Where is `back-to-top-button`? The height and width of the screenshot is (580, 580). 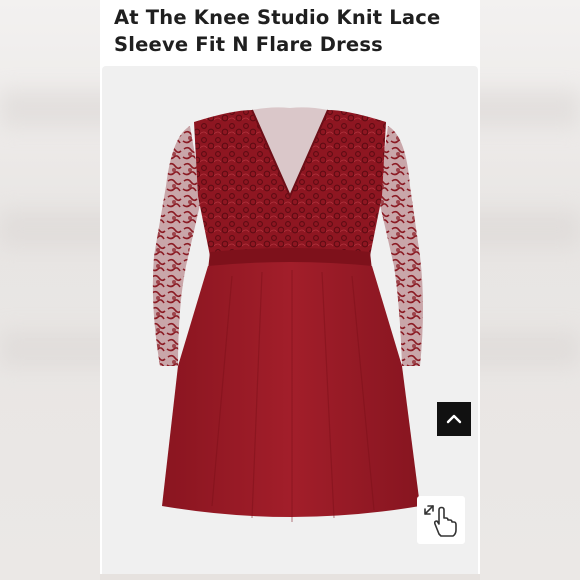
back-to-top-button is located at coordinates (454, 419).